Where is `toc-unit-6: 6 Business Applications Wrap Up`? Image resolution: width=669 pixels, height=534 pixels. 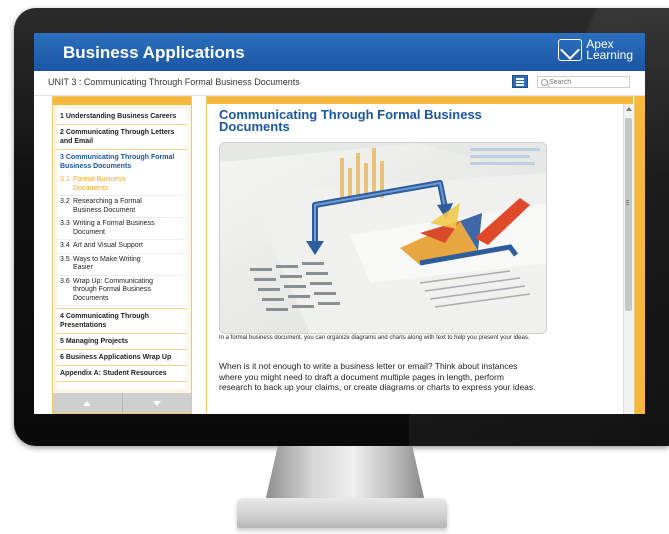
toc-unit-6: 6 Business Applications Wrap Up is located at coordinates (122, 358).